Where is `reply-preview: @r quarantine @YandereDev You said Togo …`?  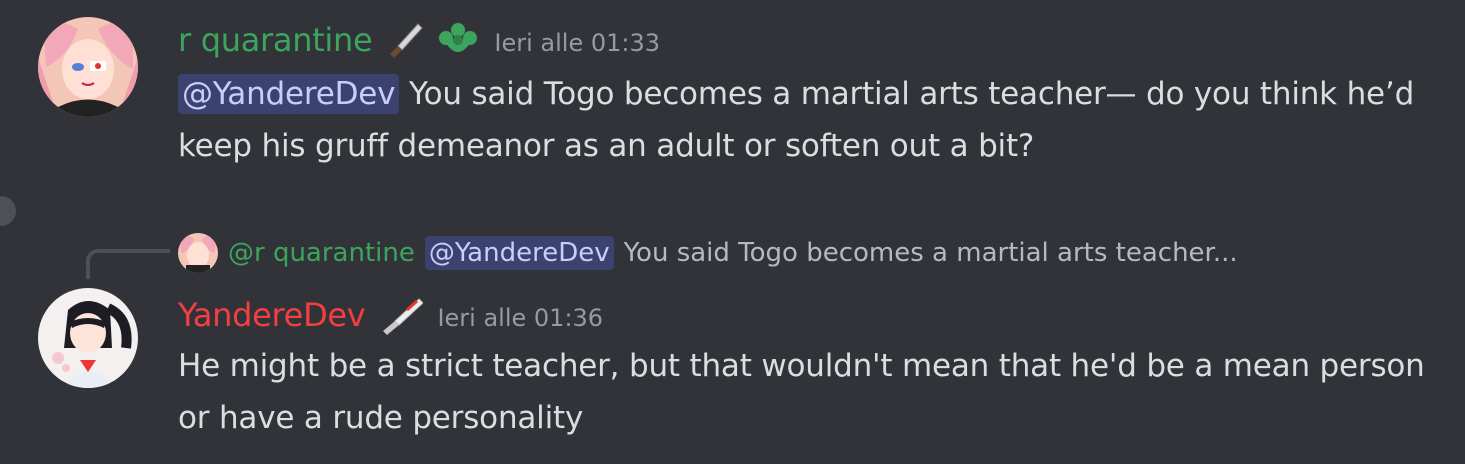 reply-preview: @r quarantine @YandereDev You said Togo … is located at coordinates (708, 253).